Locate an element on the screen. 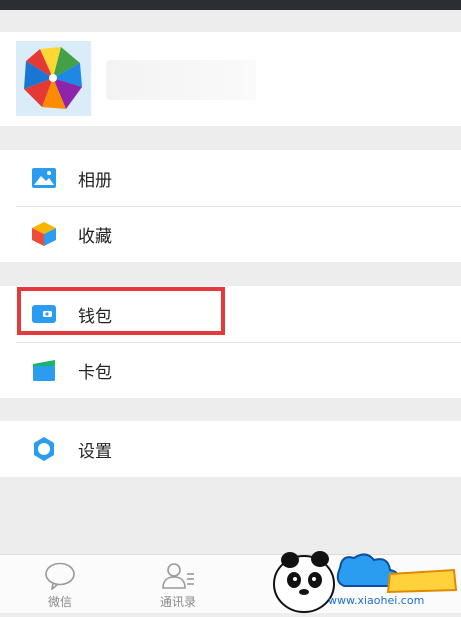  album-icon is located at coordinates (44, 178).